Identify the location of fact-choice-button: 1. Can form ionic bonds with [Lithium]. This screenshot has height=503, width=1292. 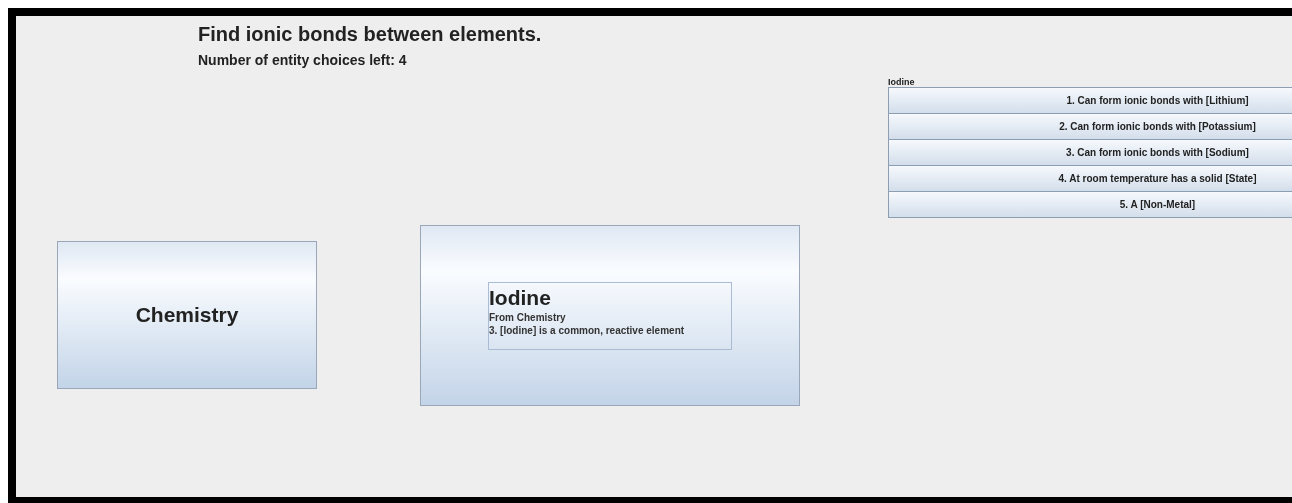
(1090, 100).